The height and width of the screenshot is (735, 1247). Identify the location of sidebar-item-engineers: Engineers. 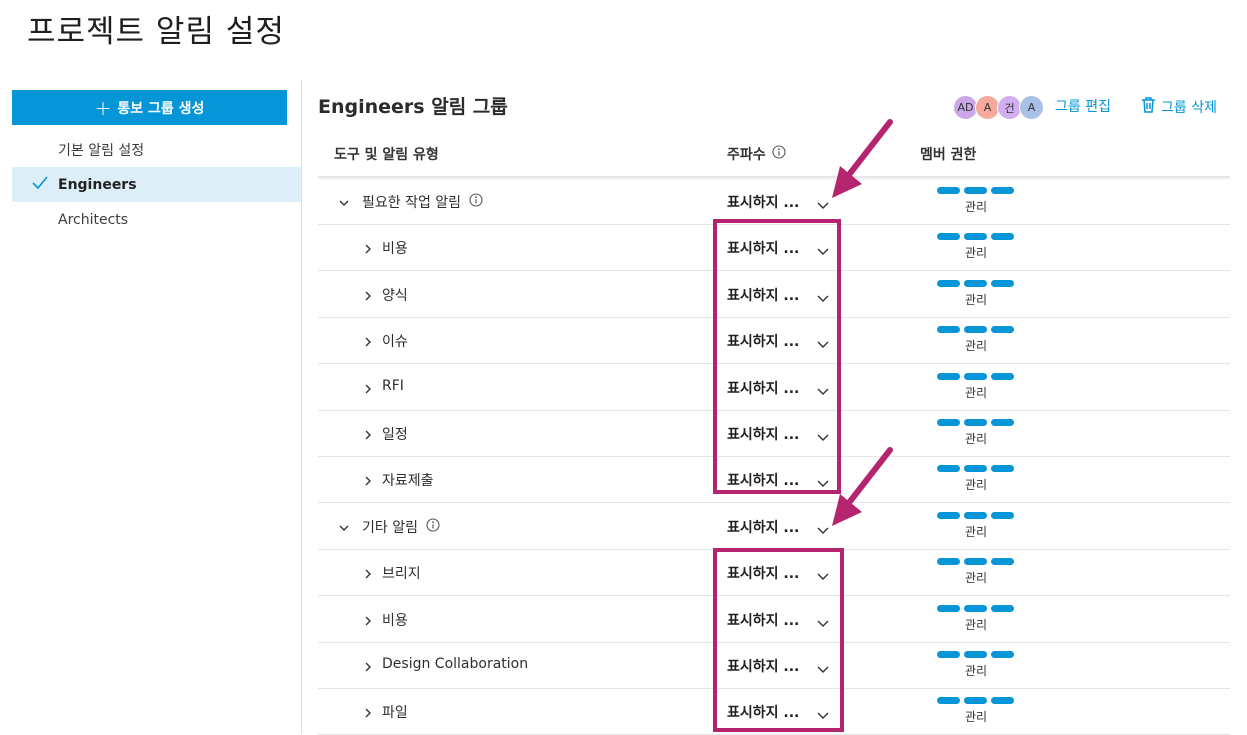
(156, 184).